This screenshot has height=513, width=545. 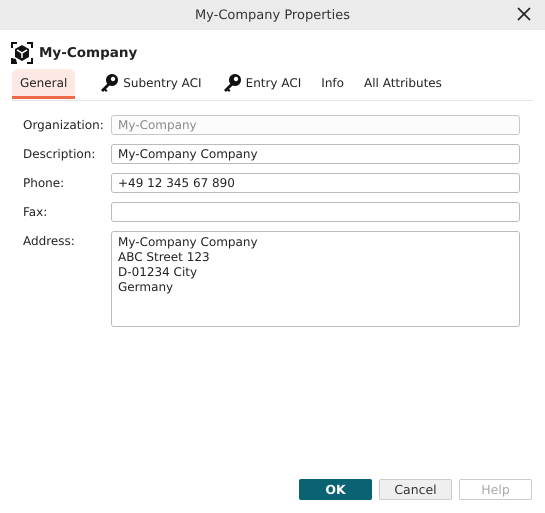 I want to click on field-label: Fax:, so click(x=35, y=212).